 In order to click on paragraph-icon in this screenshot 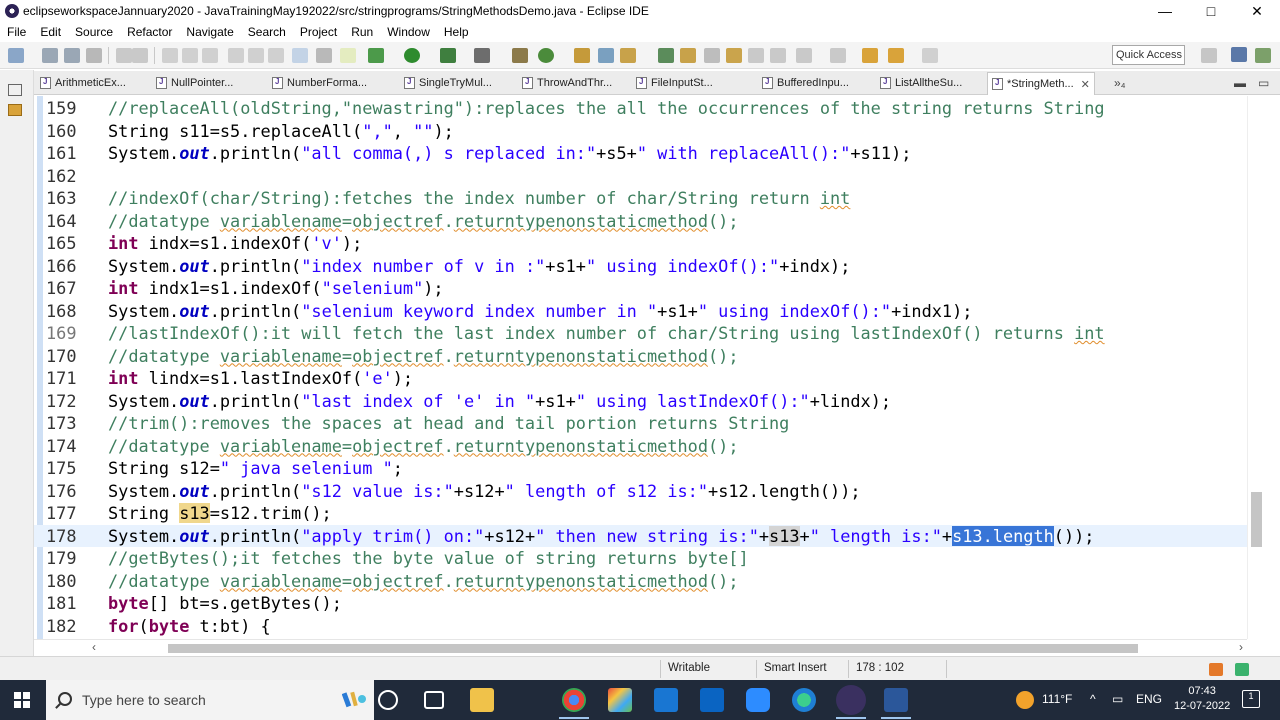, I will do `click(778, 55)`.